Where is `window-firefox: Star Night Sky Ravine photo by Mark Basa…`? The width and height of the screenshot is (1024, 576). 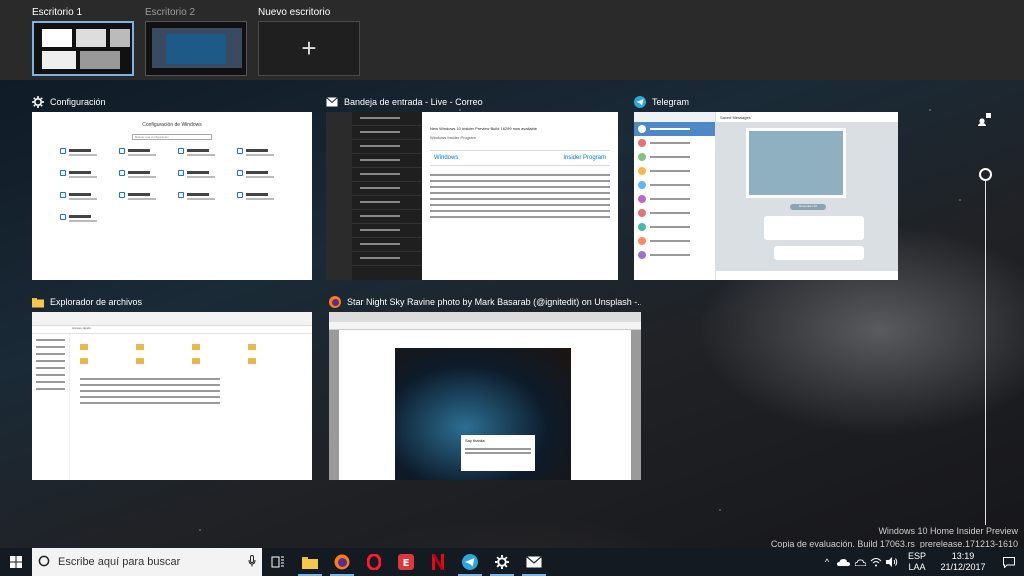 window-firefox: Star Night Sky Ravine photo by Mark Basa… is located at coordinates (485, 386).